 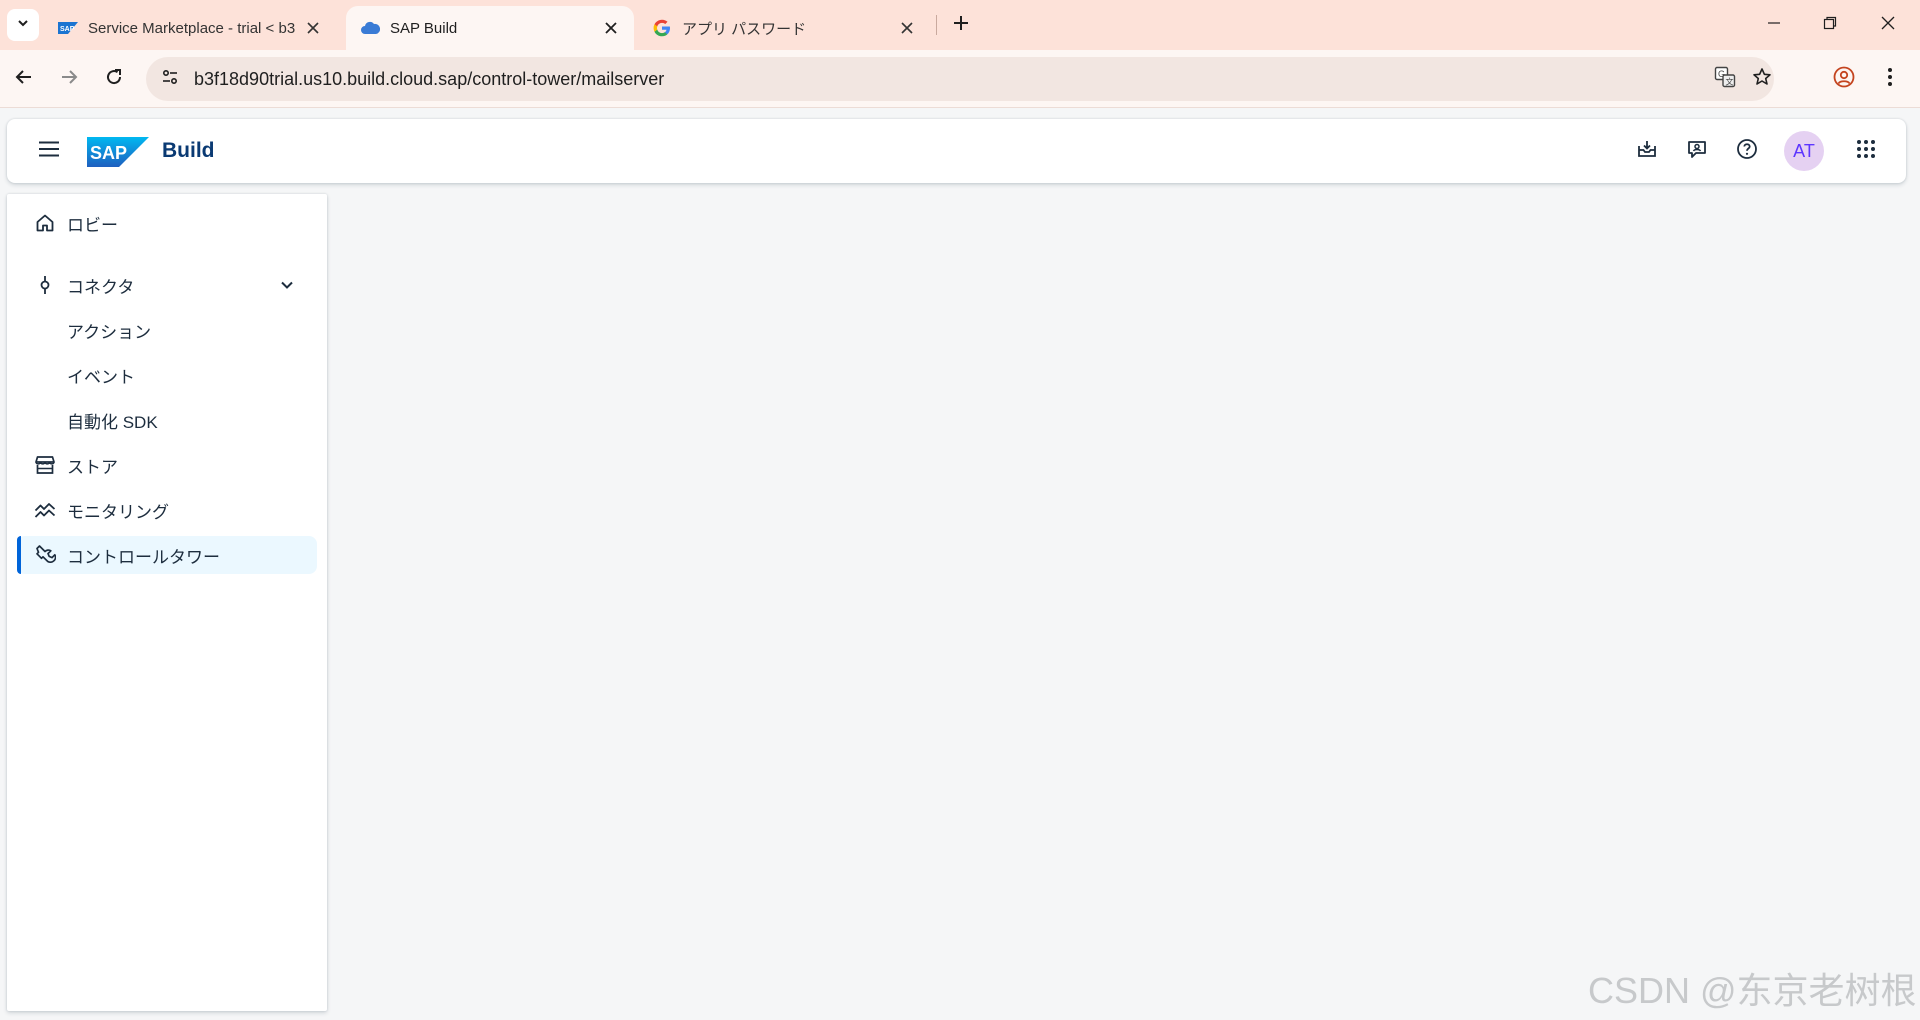 I want to click on nav-item-monitoring: モニタリング, so click(x=167, y=510).